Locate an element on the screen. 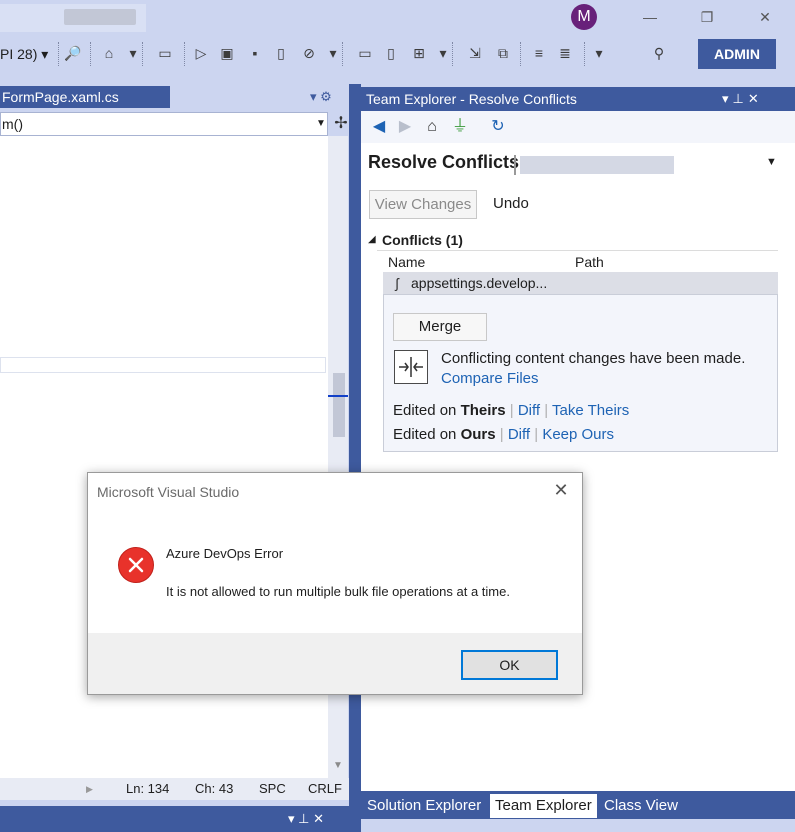 The width and height of the screenshot is (795, 832). toolbar-overflow-icon: ▾ is located at coordinates (599, 53).